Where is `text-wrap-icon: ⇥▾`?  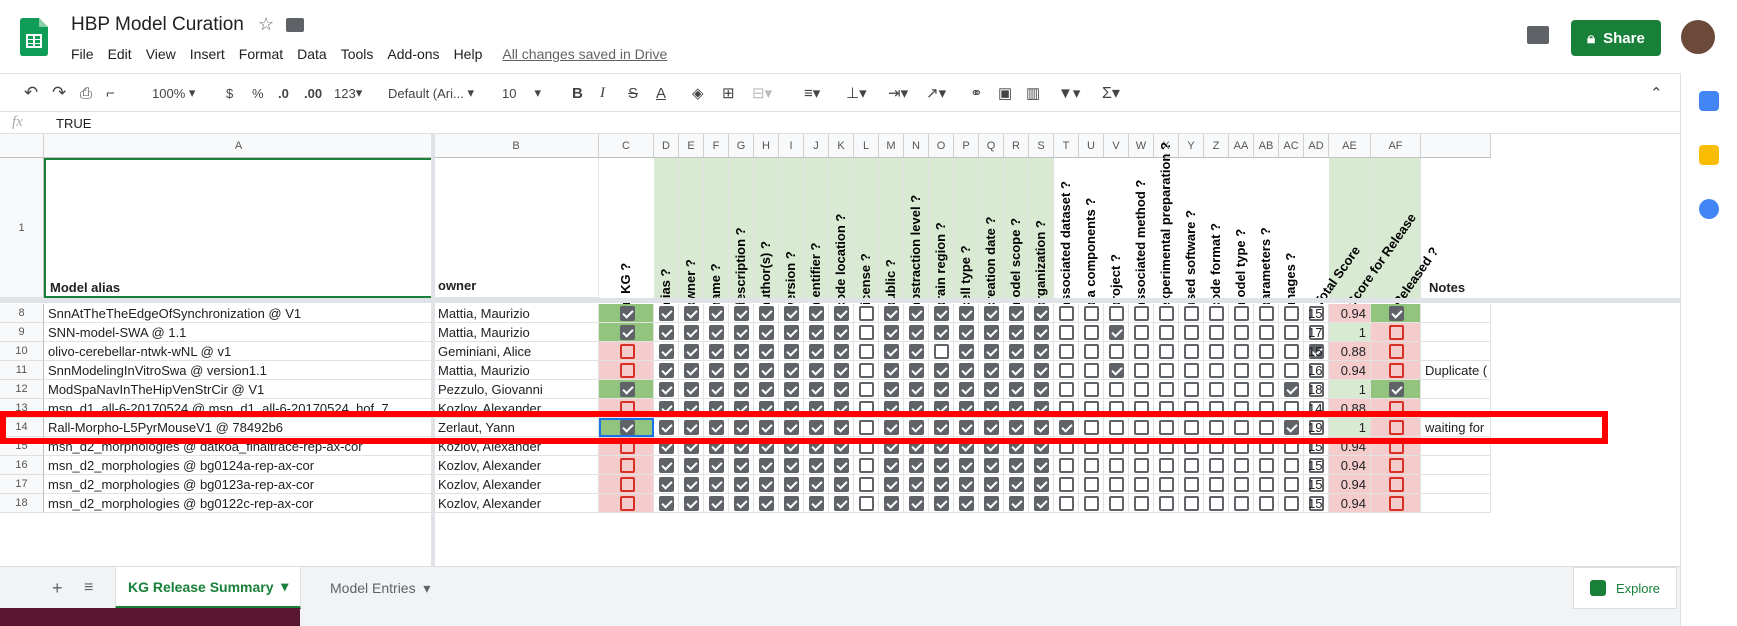
text-wrap-icon: ⇥▾ is located at coordinates (898, 93).